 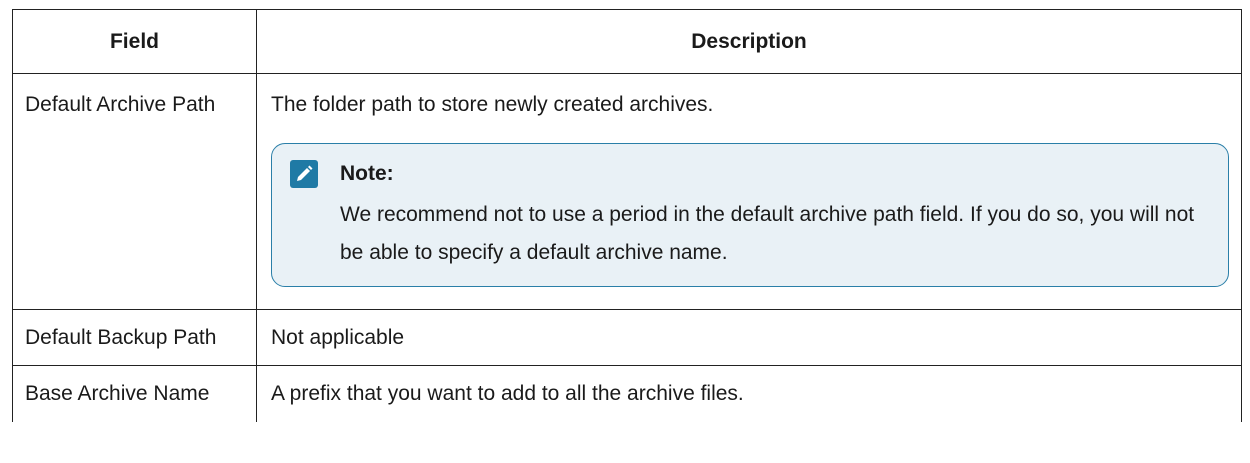 I want to click on pencil-icon, so click(x=304, y=174).